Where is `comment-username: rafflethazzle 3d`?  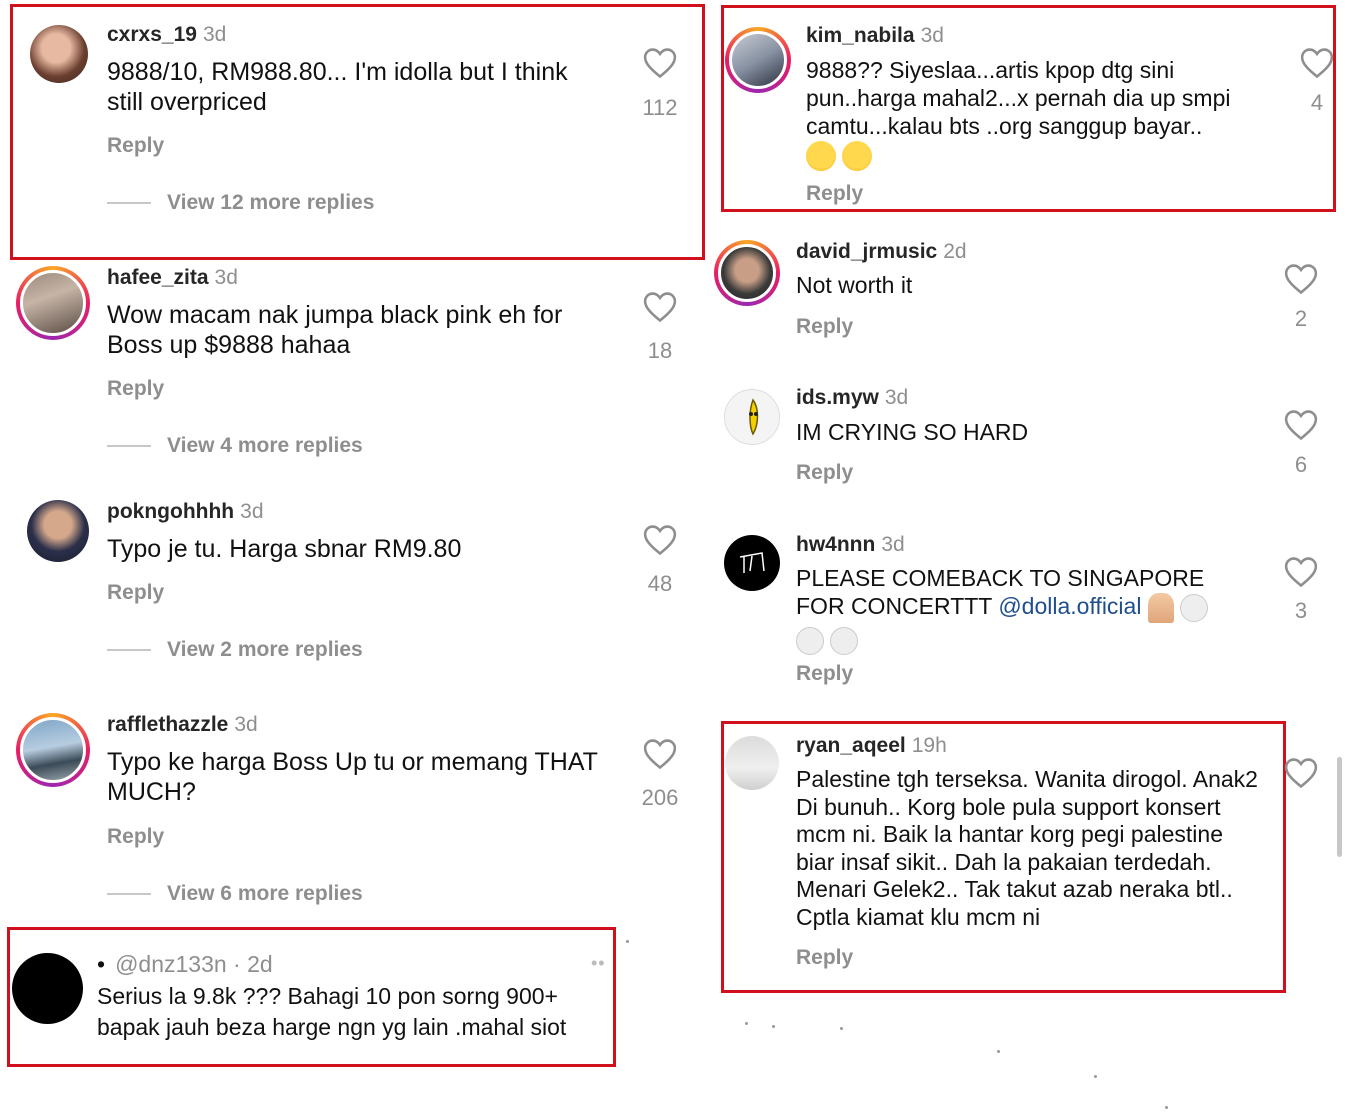 comment-username: rafflethazzle 3d is located at coordinates (182, 725).